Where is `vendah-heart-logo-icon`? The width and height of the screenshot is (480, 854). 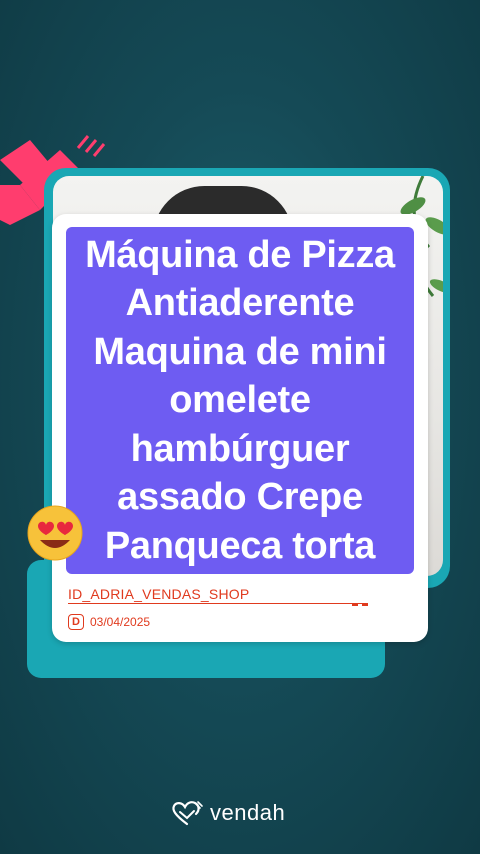
vendah-heart-logo-icon is located at coordinates (187, 813).